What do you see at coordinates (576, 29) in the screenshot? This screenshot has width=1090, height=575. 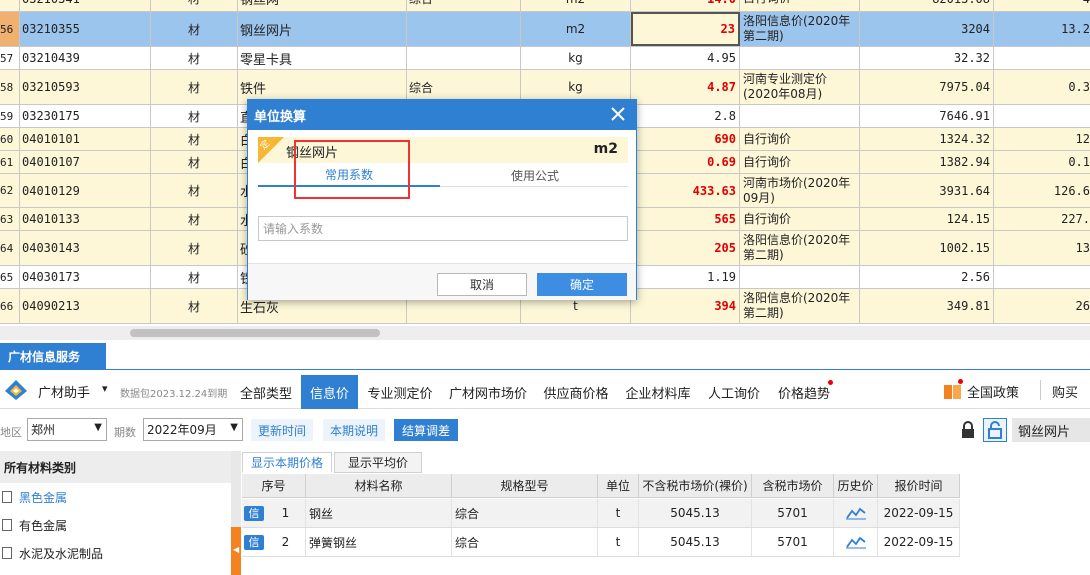 I see `material-unit: m2` at bounding box center [576, 29].